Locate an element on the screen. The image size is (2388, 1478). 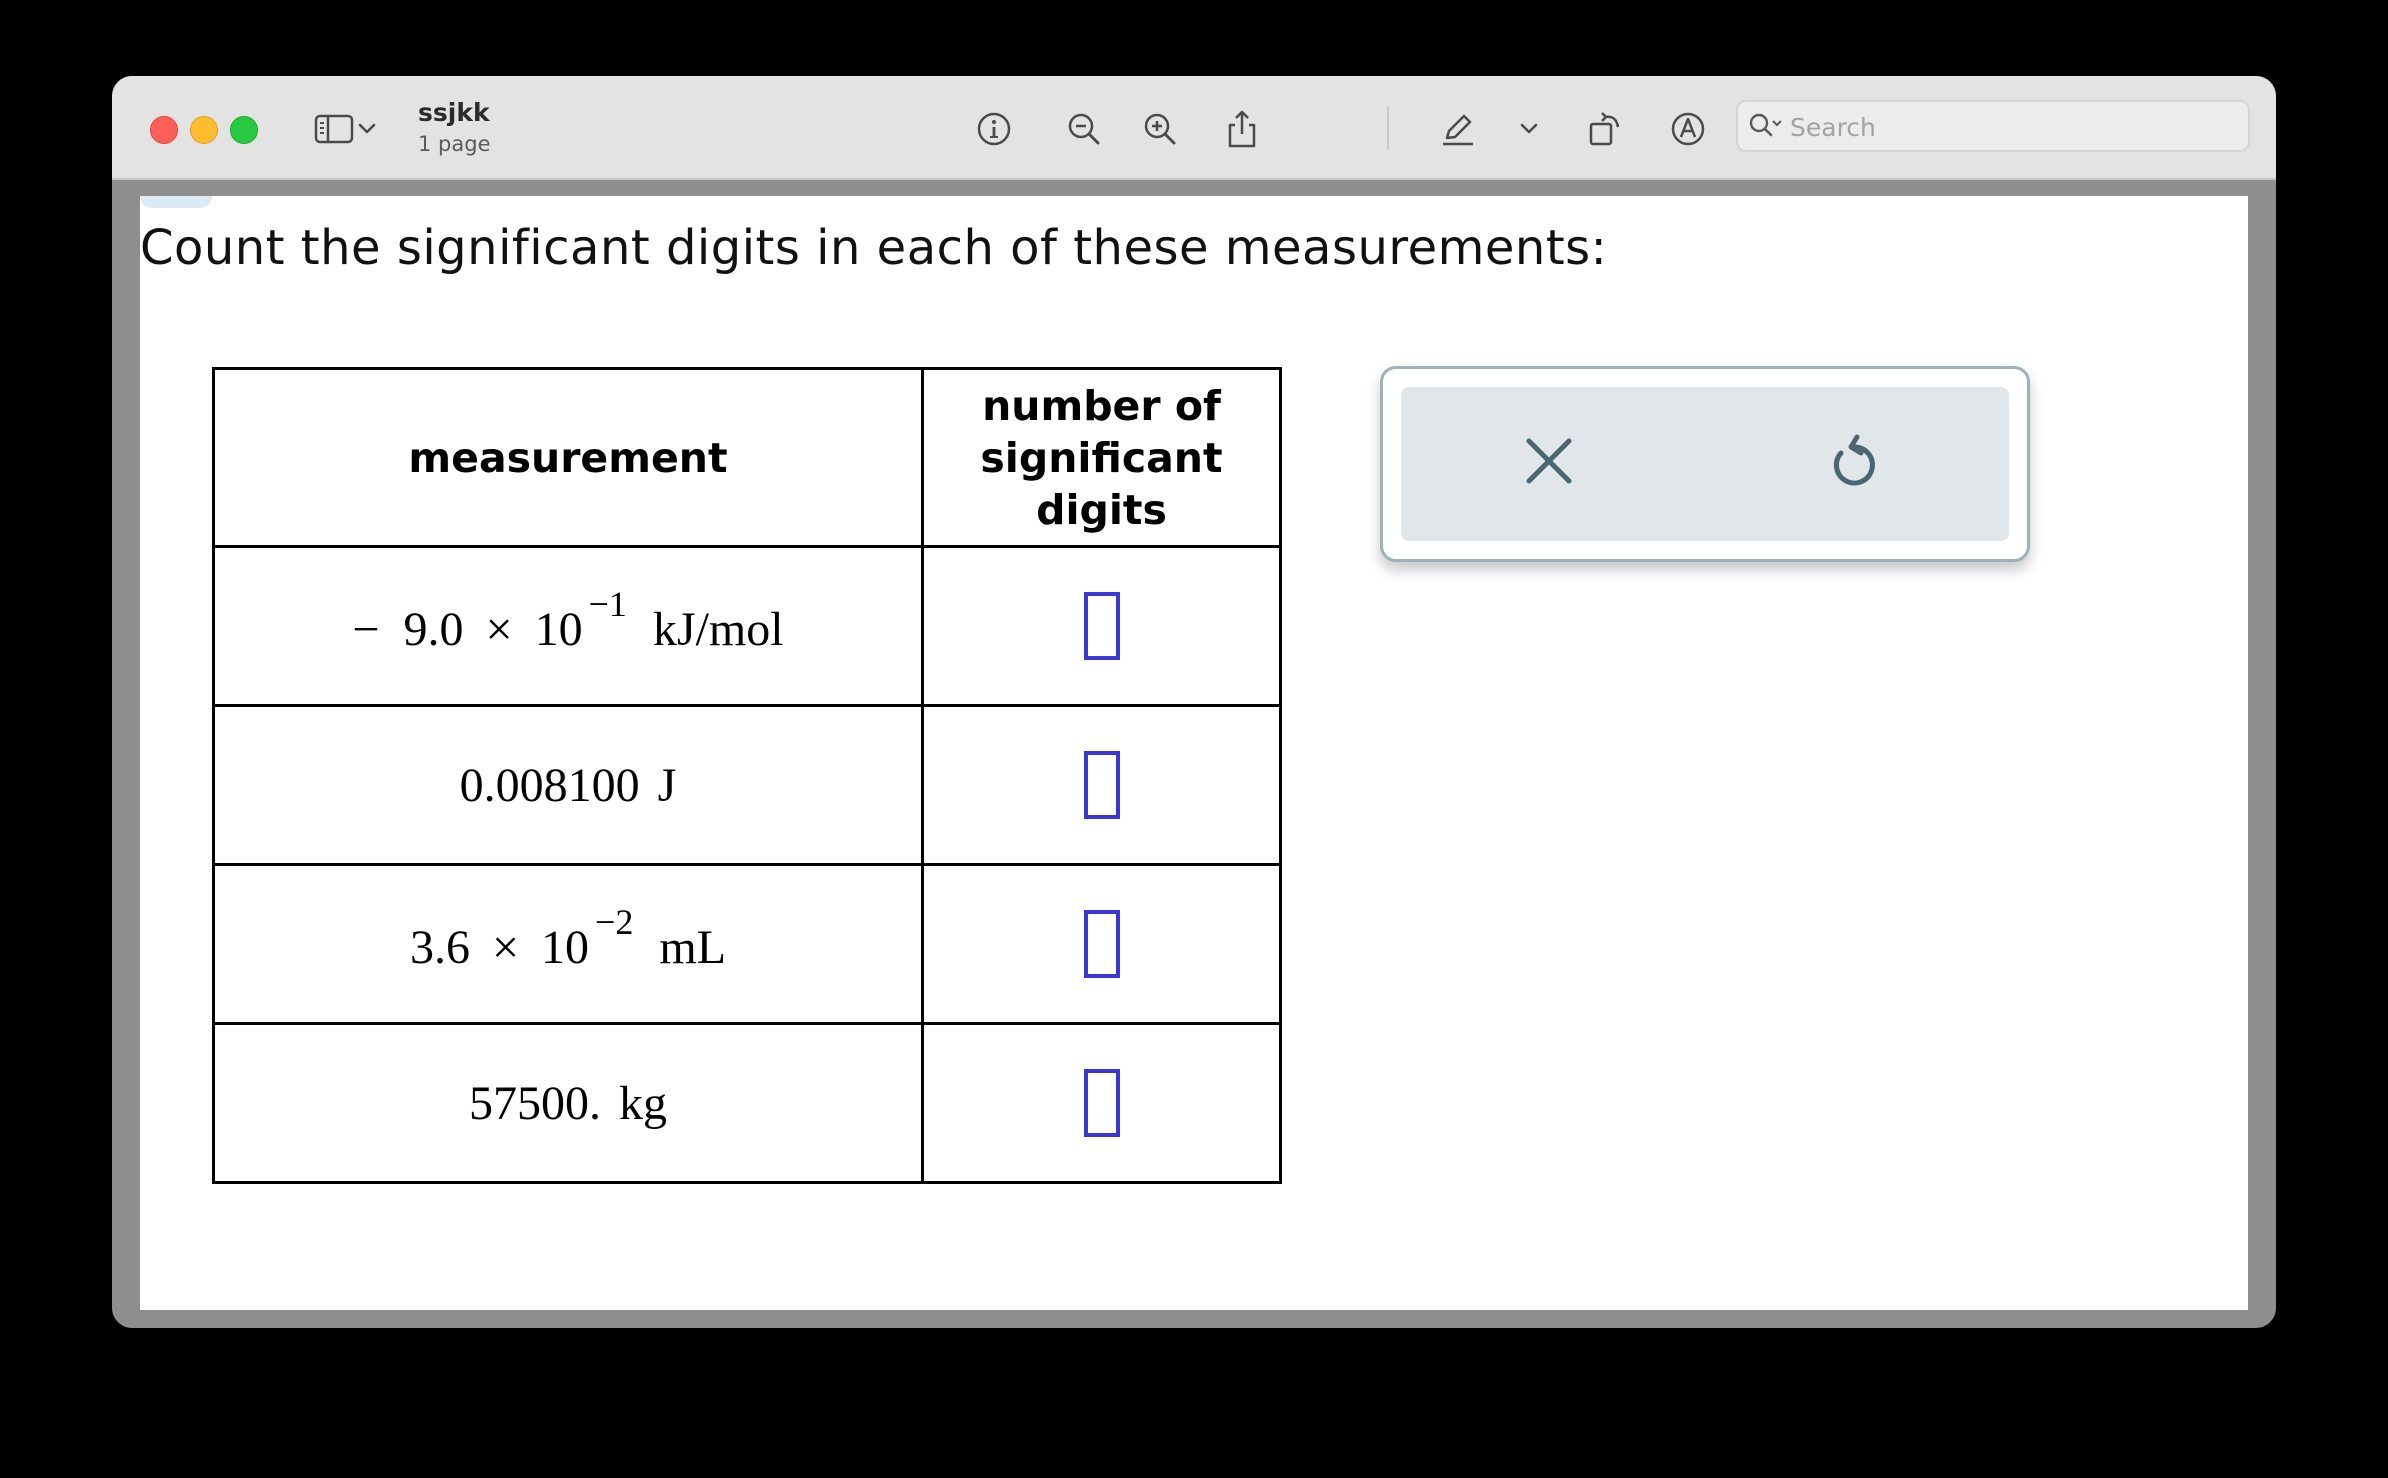
measurement-unit: J is located at coordinates (667, 785).